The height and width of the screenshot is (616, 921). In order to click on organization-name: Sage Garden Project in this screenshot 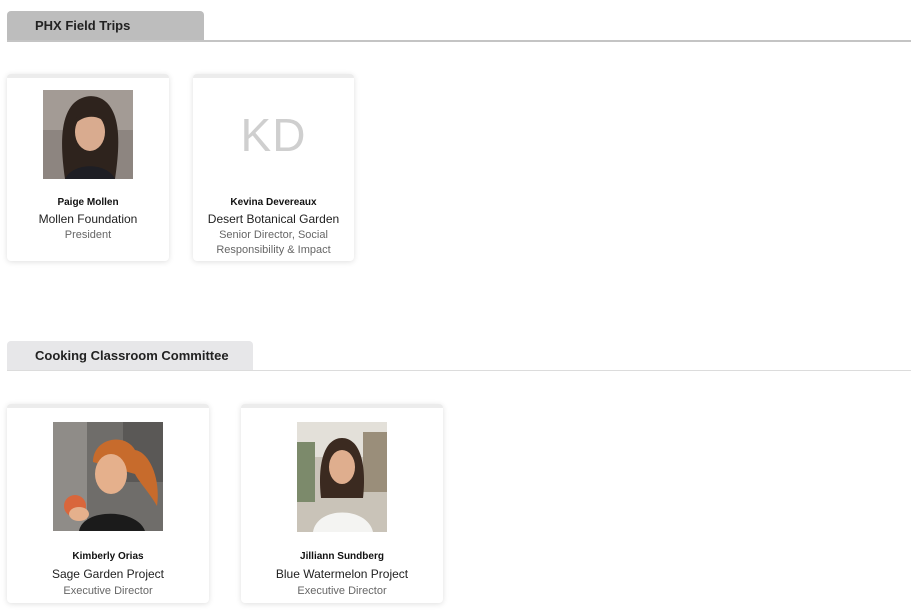, I will do `click(108, 574)`.